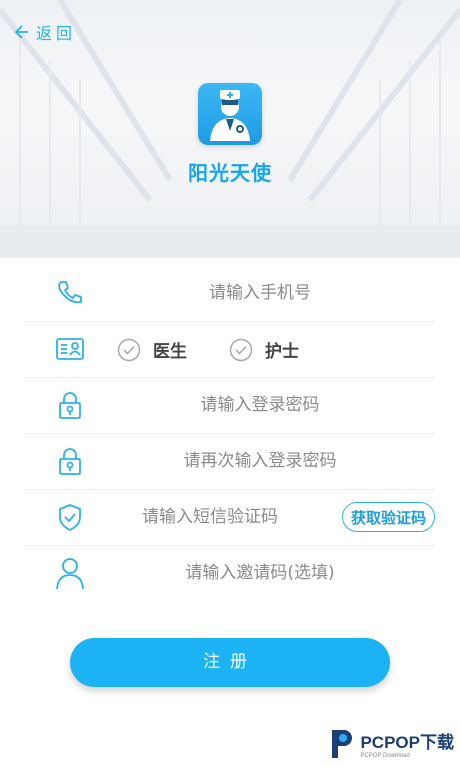 This screenshot has height=767, width=460. I want to click on register-button: 注册, so click(230, 662).